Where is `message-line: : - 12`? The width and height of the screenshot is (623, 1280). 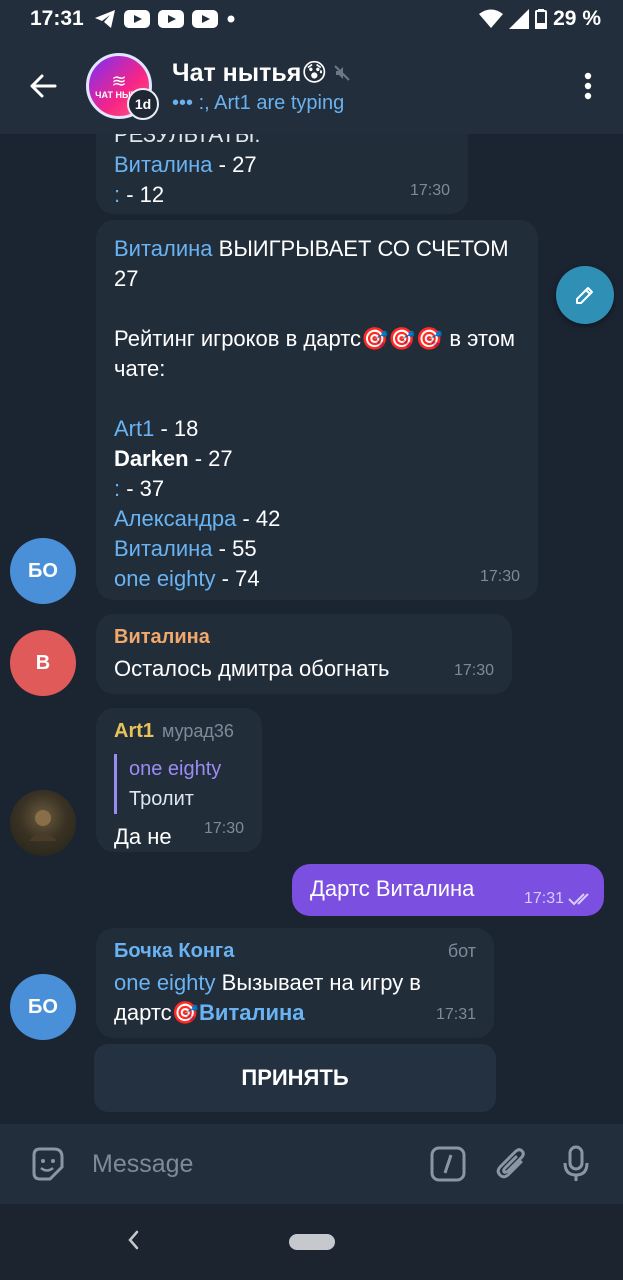 message-line: : - 12 is located at coordinates (282, 195).